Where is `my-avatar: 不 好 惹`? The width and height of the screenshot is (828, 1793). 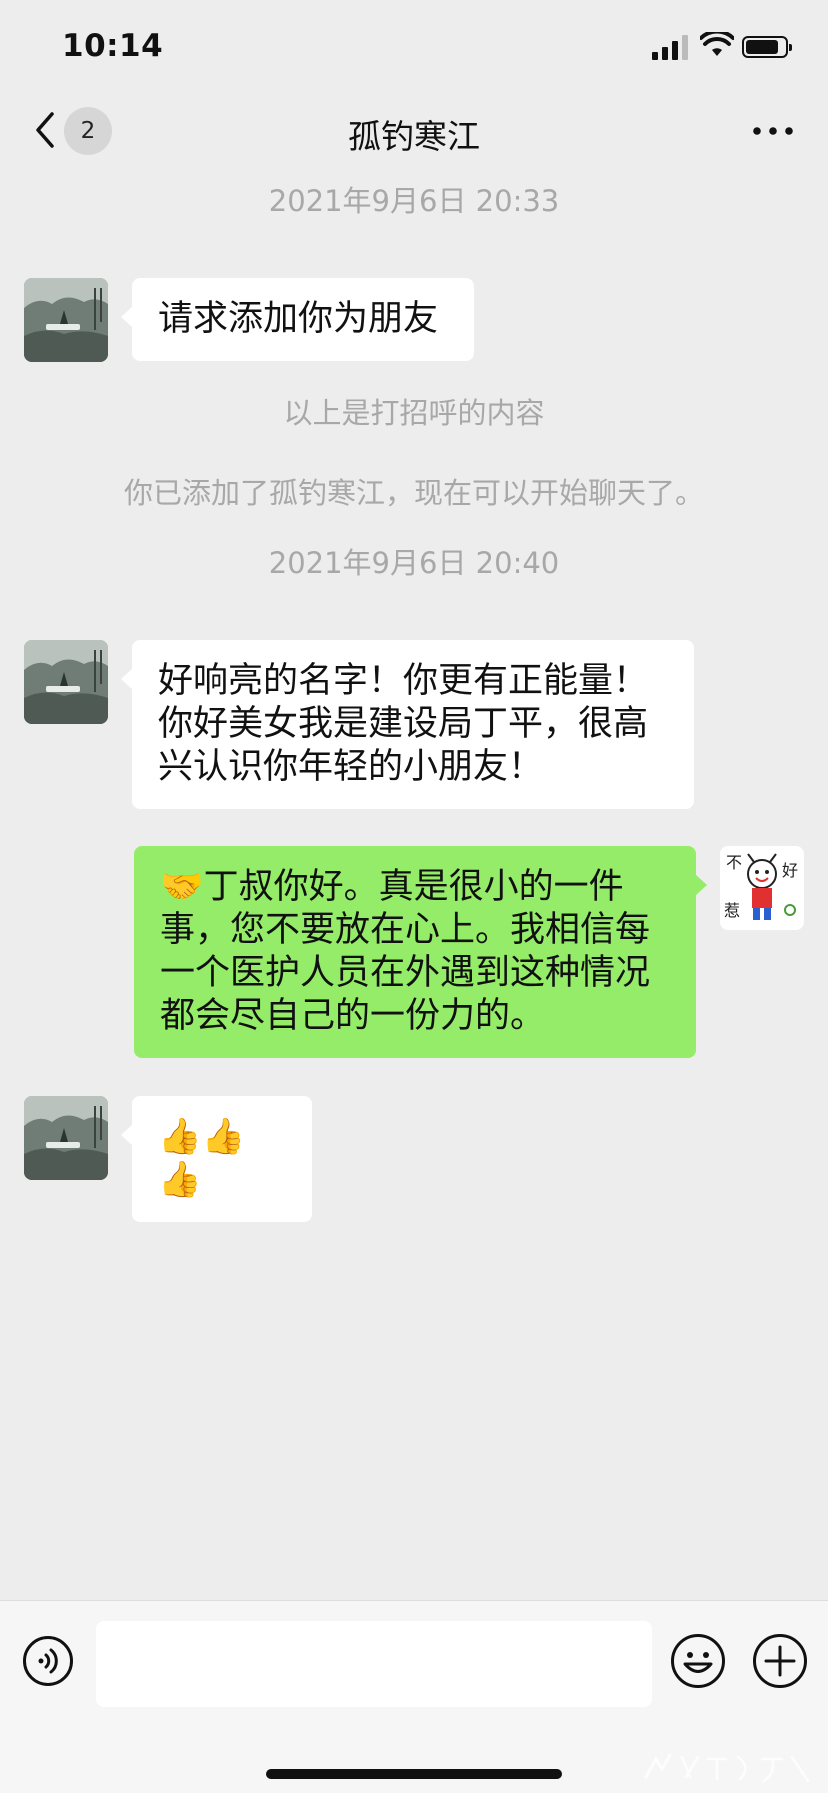
my-avatar: 不 好 惹 is located at coordinates (762, 888).